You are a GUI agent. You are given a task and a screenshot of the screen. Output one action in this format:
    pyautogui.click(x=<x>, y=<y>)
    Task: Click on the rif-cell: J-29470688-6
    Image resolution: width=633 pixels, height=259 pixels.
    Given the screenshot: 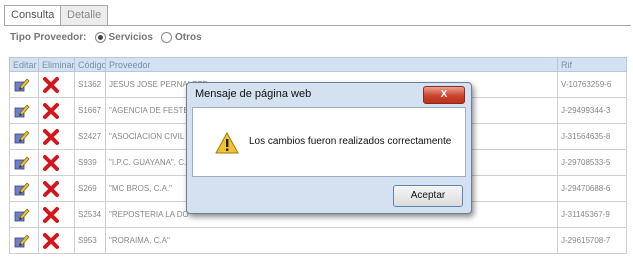 What is the action you would take?
    pyautogui.click(x=592, y=188)
    